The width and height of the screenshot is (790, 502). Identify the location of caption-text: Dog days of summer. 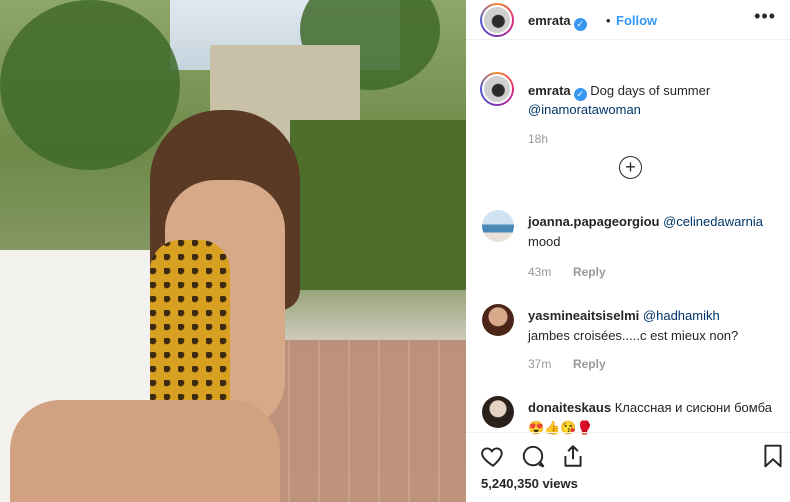
(650, 90).